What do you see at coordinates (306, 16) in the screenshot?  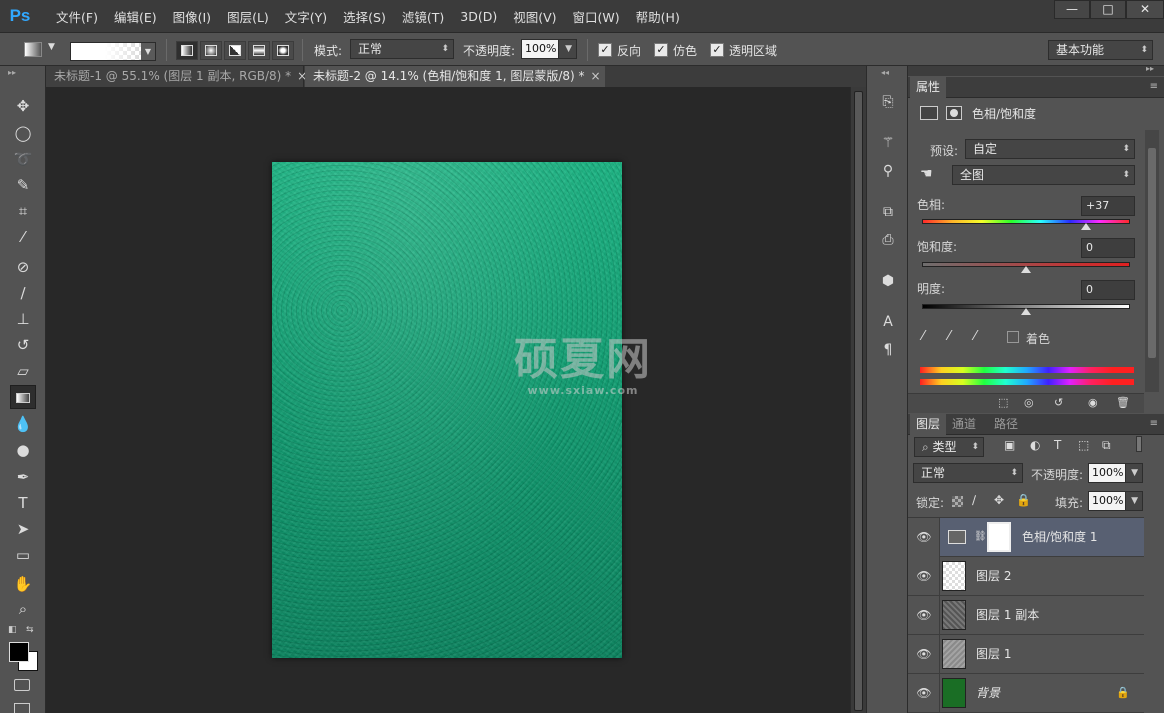 I see `menu-type: 文字(Y)` at bounding box center [306, 16].